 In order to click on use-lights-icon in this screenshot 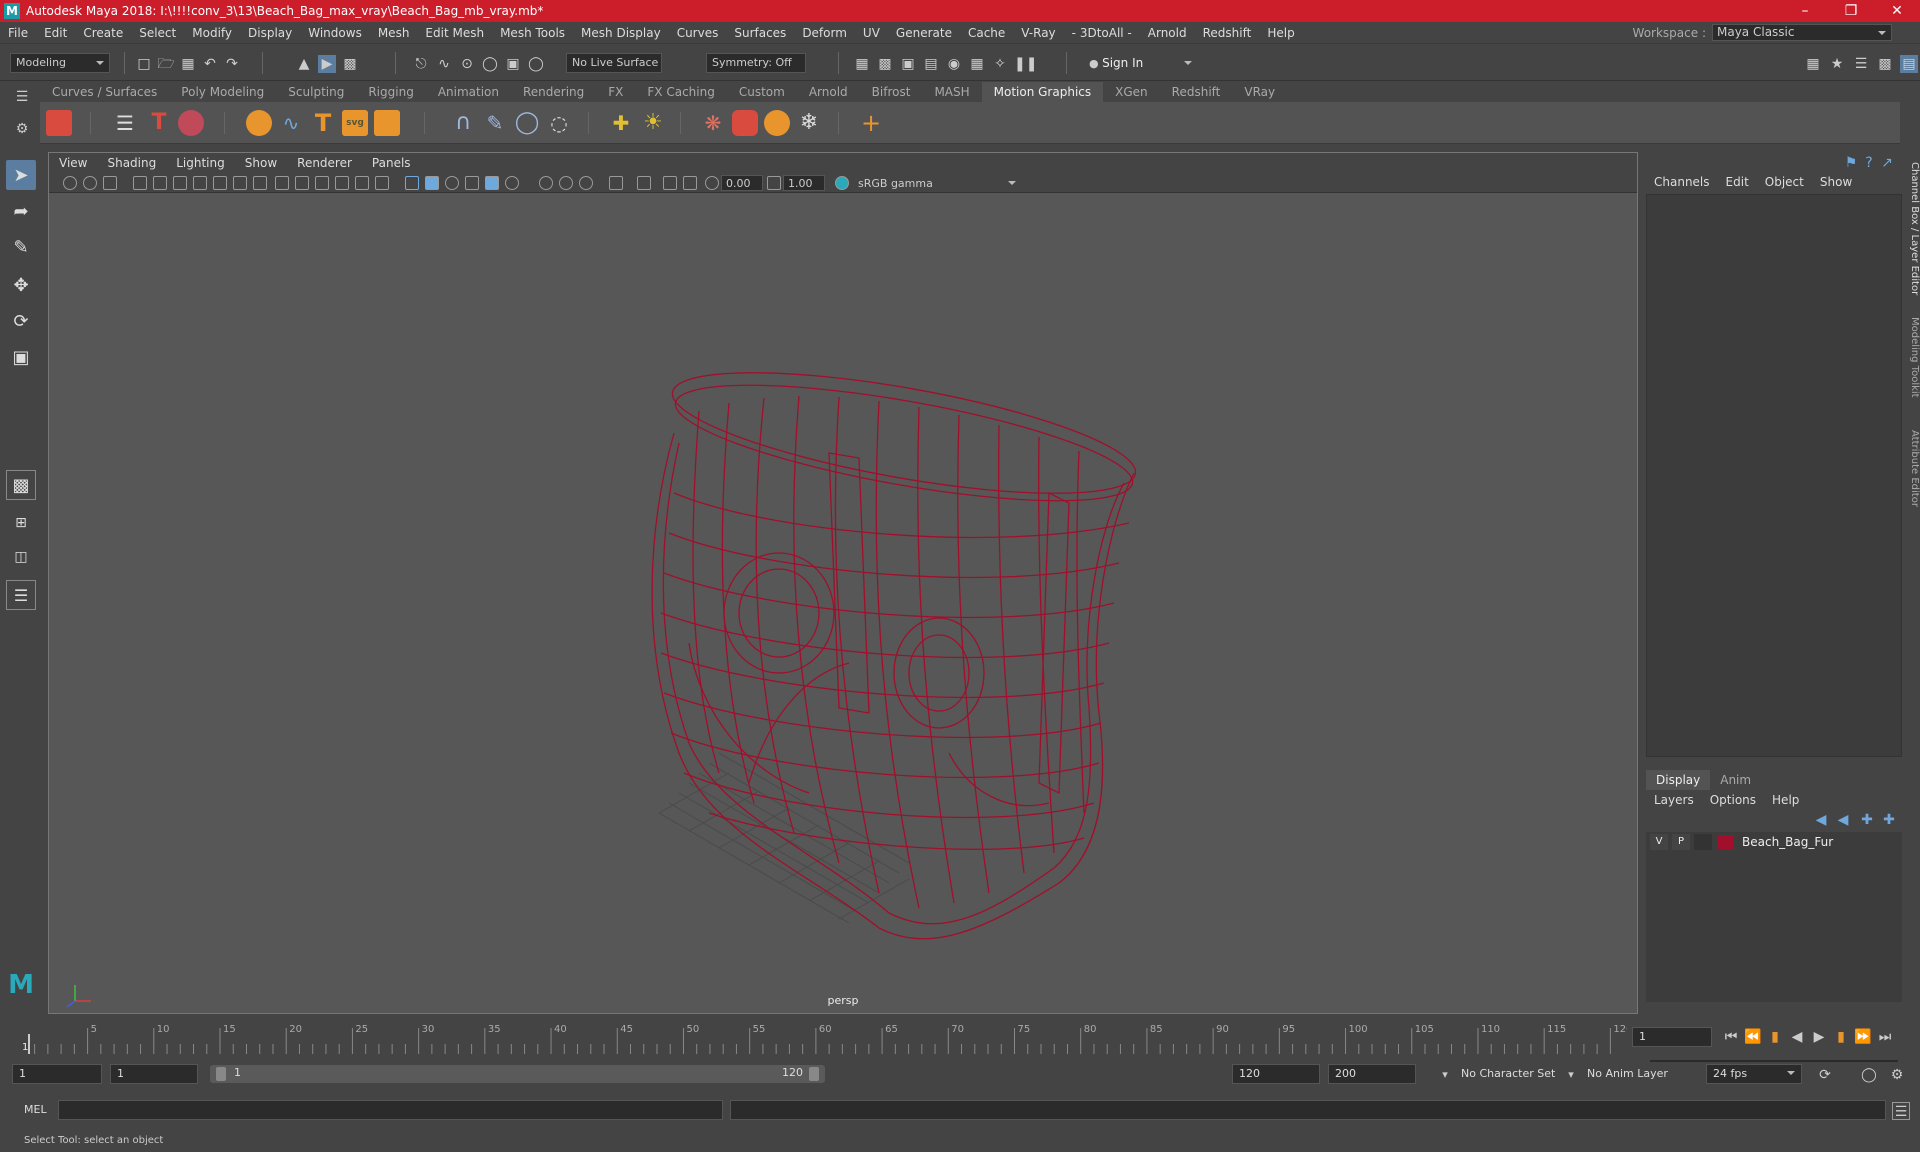, I will do `click(382, 183)`.